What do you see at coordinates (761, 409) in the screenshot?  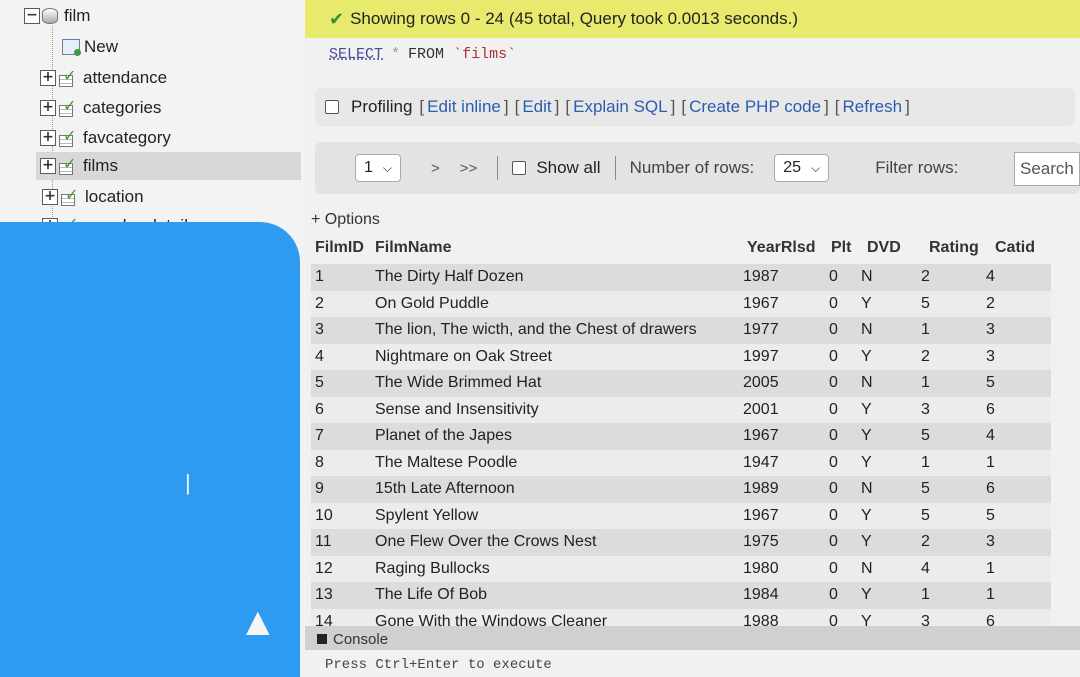 I see `cell-yearrlsd: 2001` at bounding box center [761, 409].